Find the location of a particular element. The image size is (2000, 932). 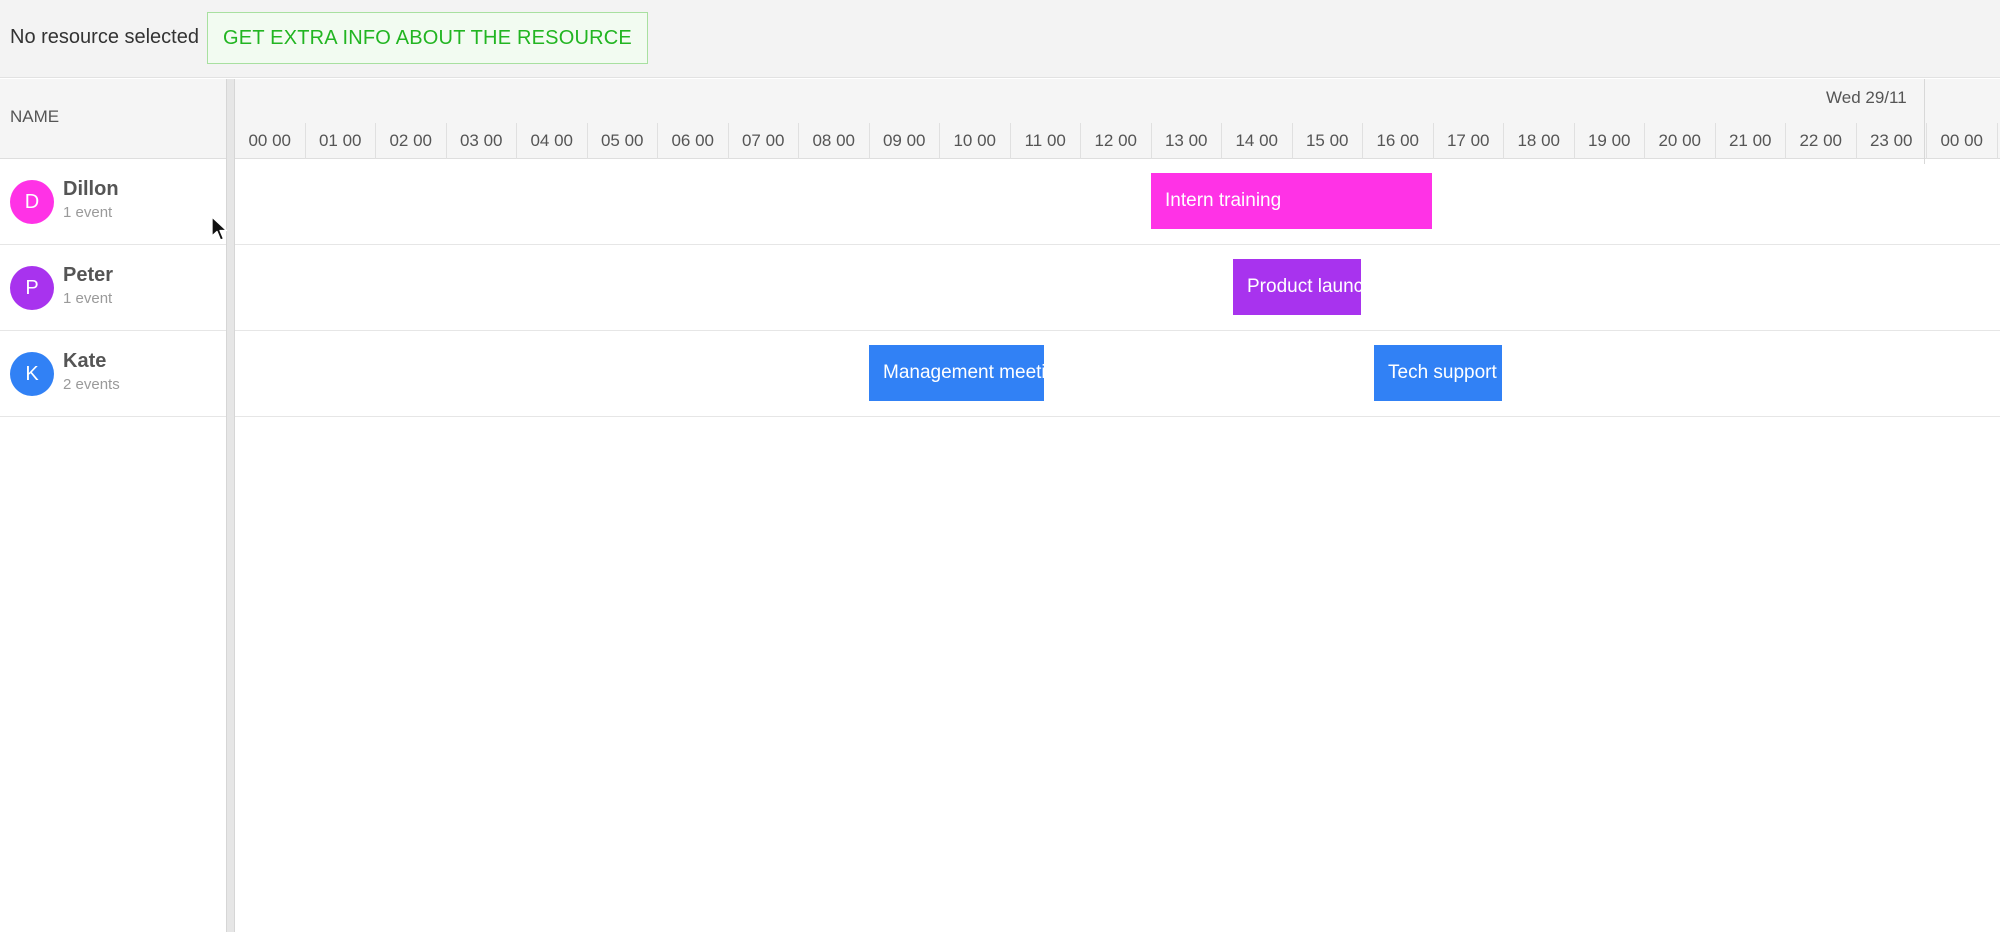

resource-row-kate: K Kate 2 events is located at coordinates (113, 374).